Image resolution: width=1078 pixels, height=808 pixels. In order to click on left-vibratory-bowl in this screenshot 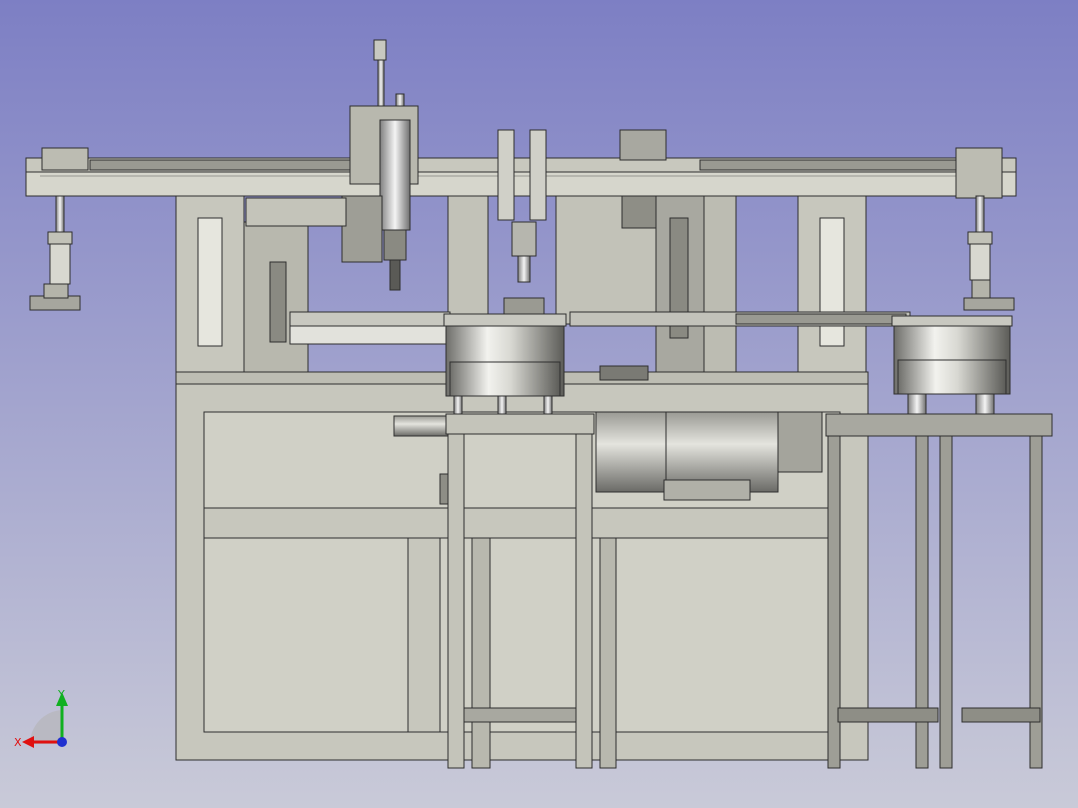, I will do `click(505, 364)`.